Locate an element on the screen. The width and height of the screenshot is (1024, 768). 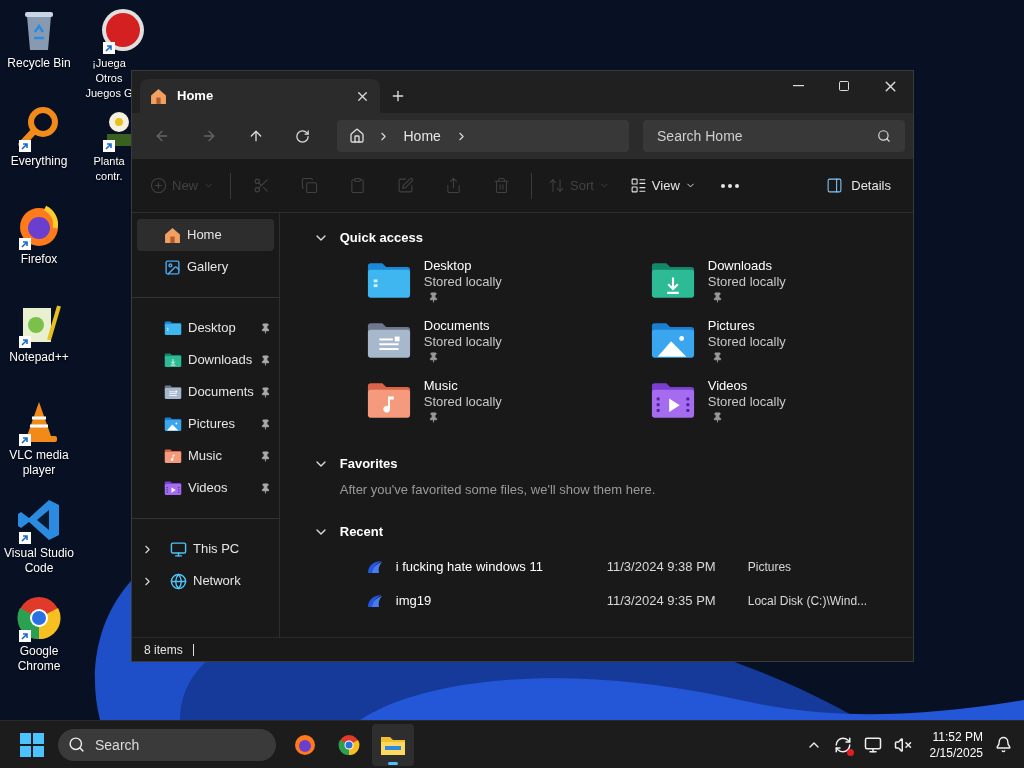
recent-file-row: i fucking hate windows 11 11/3/2024 9:38 PM Pictures is located at coordinates (649, 566).